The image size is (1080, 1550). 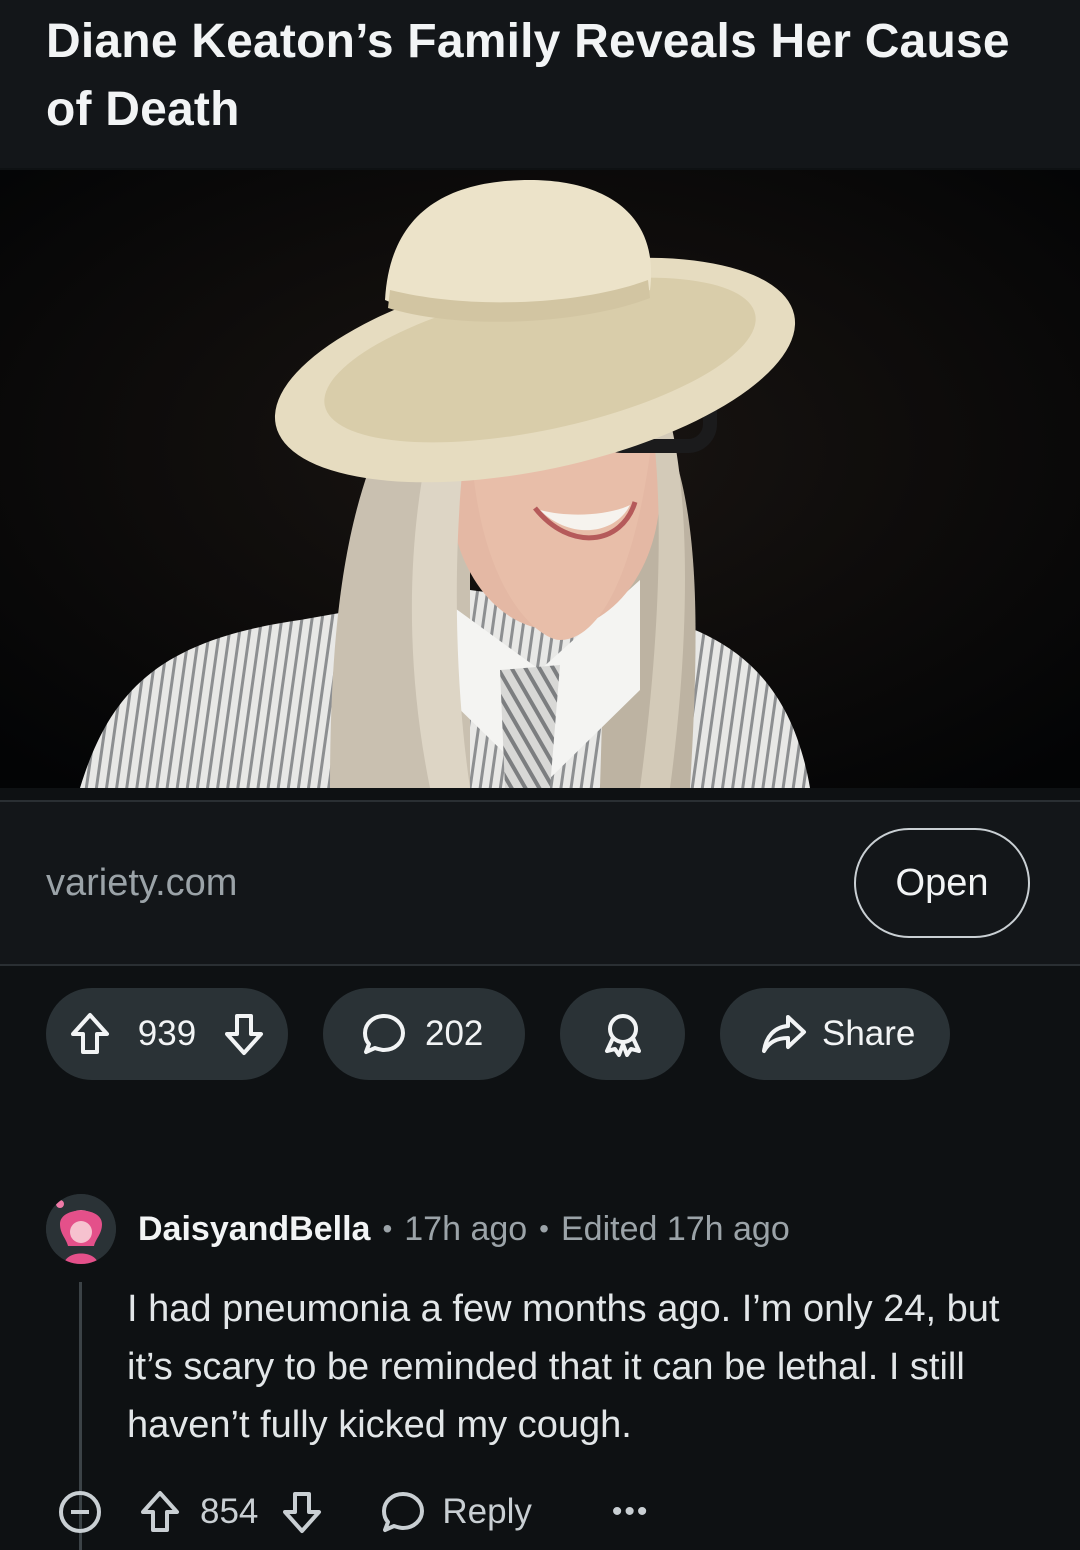 I want to click on link-domain: variety.com, so click(x=141, y=883).